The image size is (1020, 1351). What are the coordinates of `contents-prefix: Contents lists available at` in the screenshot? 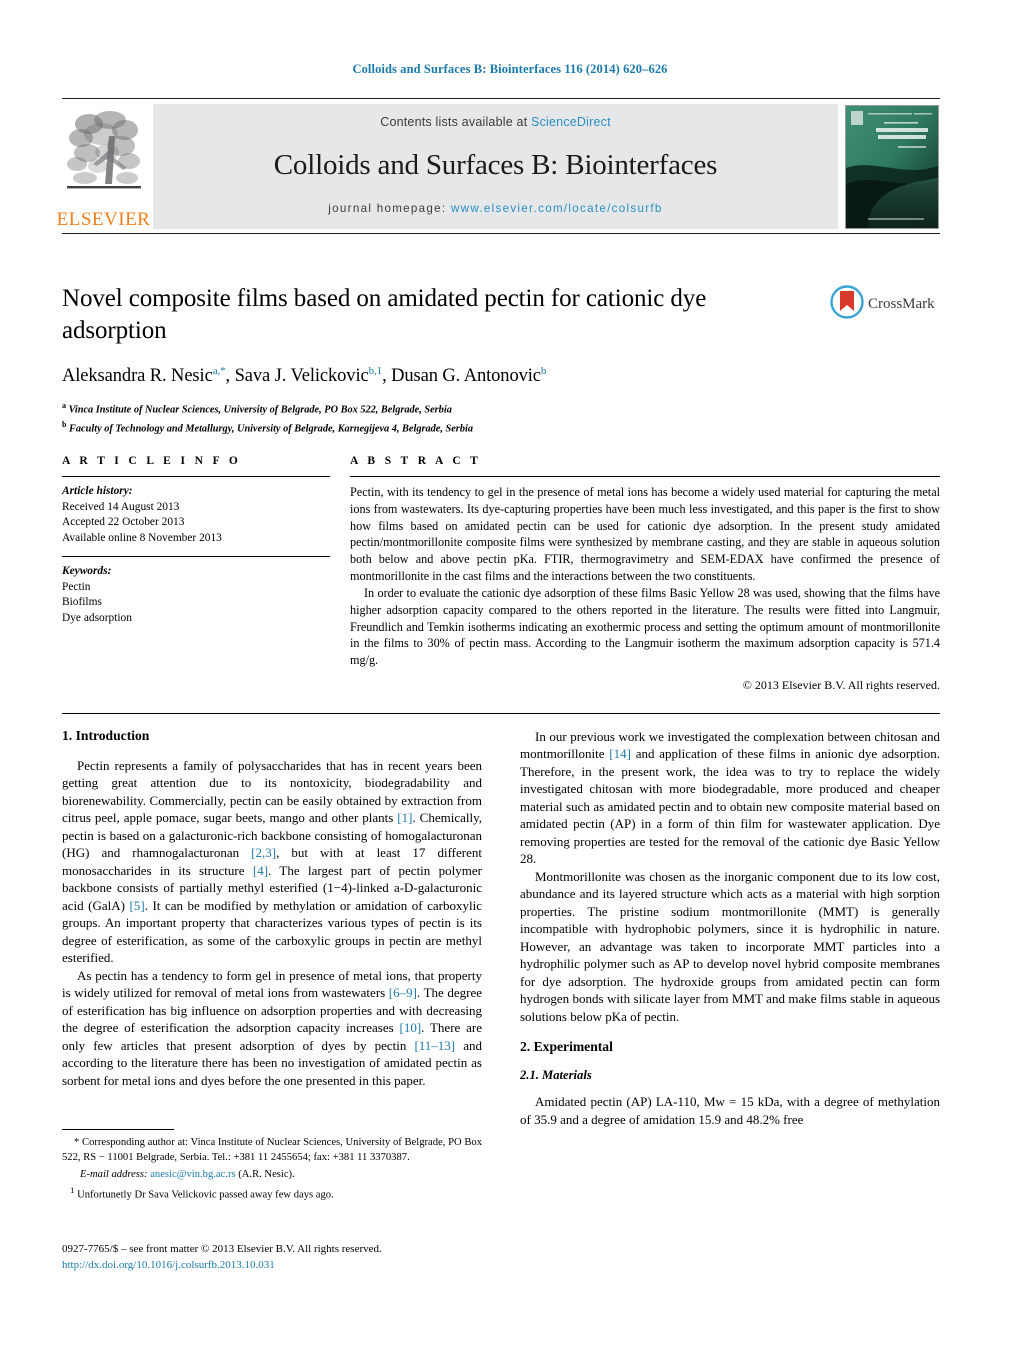 It's located at (456, 122).